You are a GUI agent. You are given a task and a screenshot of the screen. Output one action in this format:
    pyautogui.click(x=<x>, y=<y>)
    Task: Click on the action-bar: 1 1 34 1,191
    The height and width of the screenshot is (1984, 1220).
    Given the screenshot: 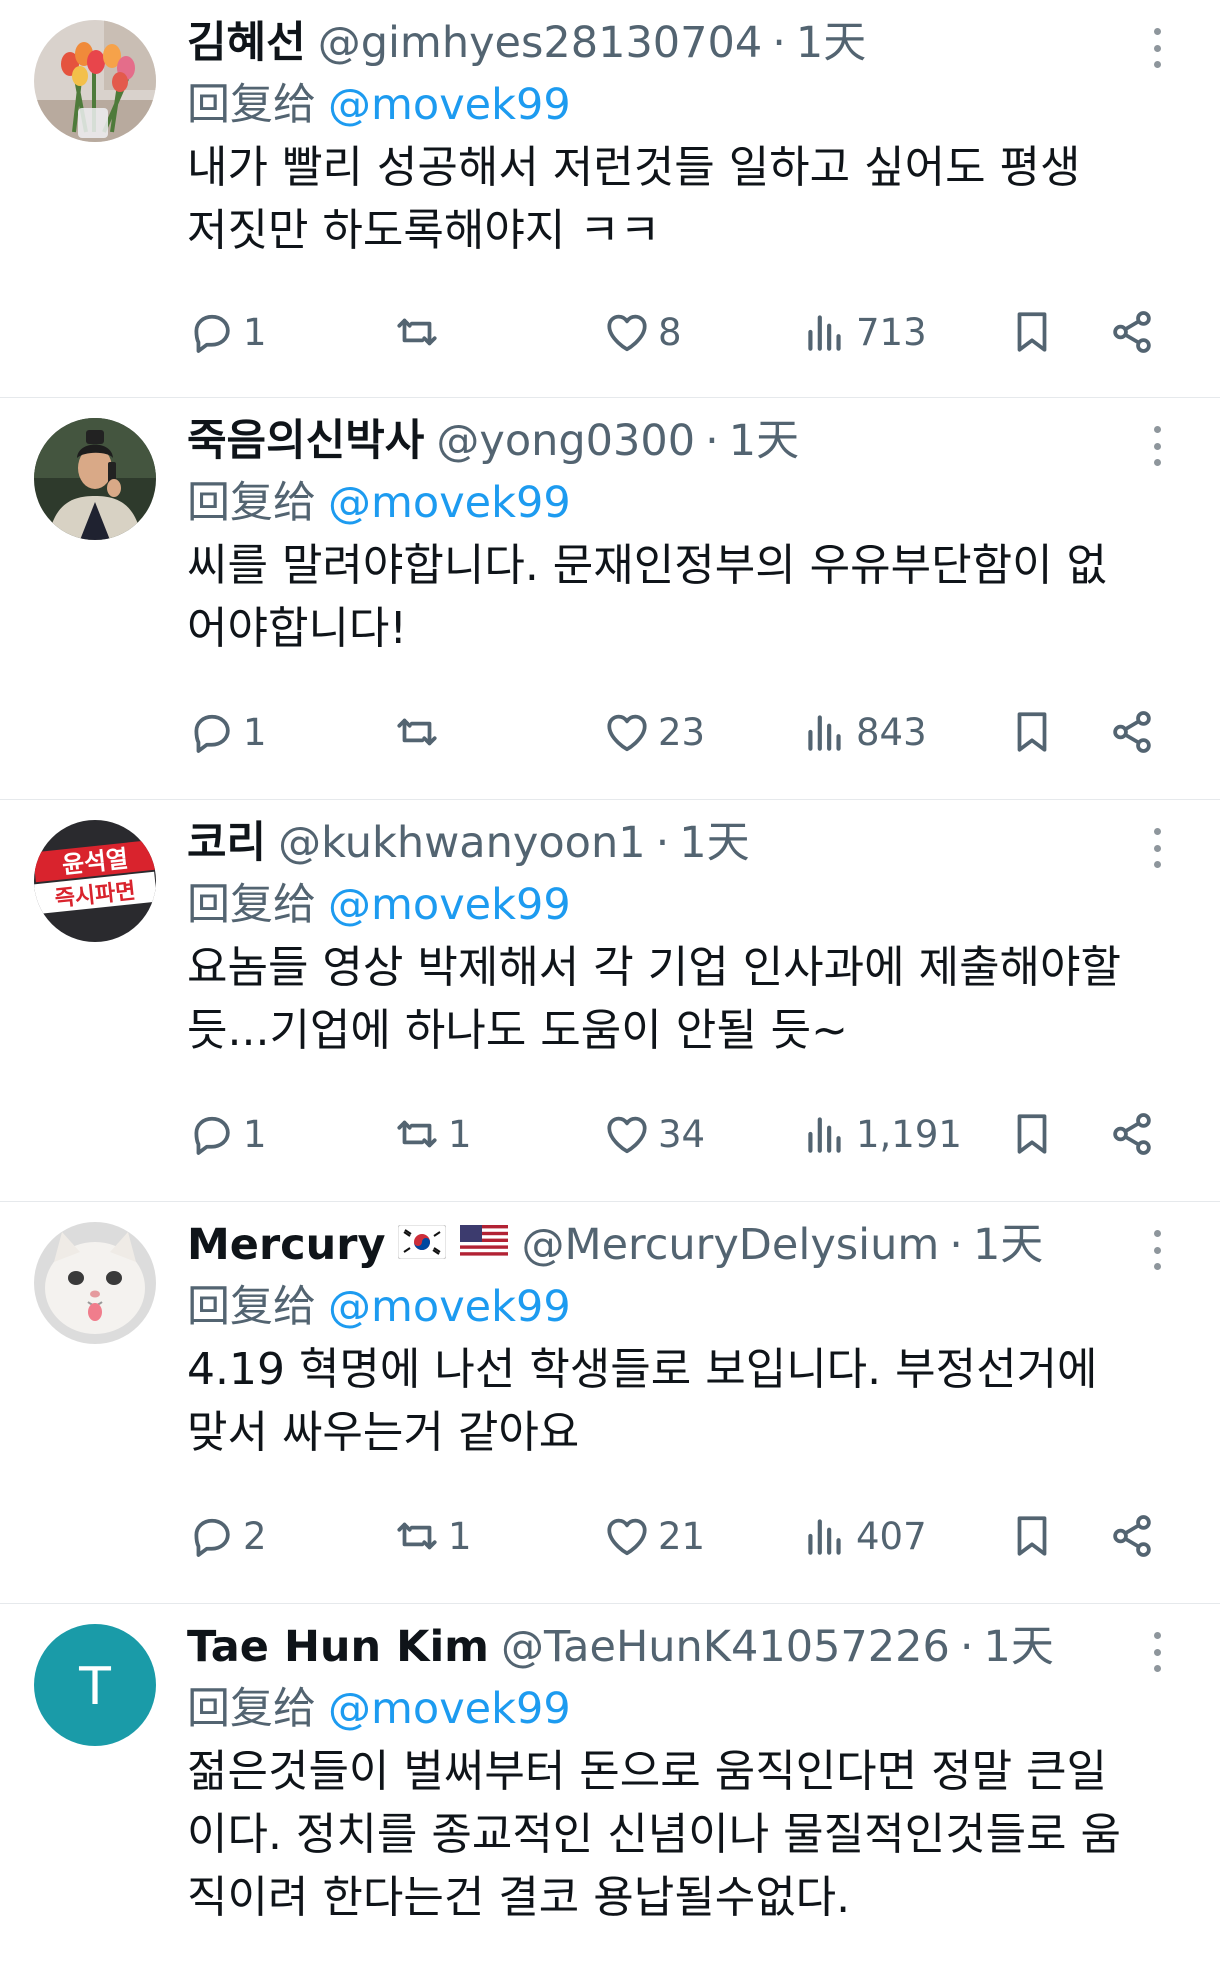 What is the action you would take?
    pyautogui.click(x=683, y=1134)
    